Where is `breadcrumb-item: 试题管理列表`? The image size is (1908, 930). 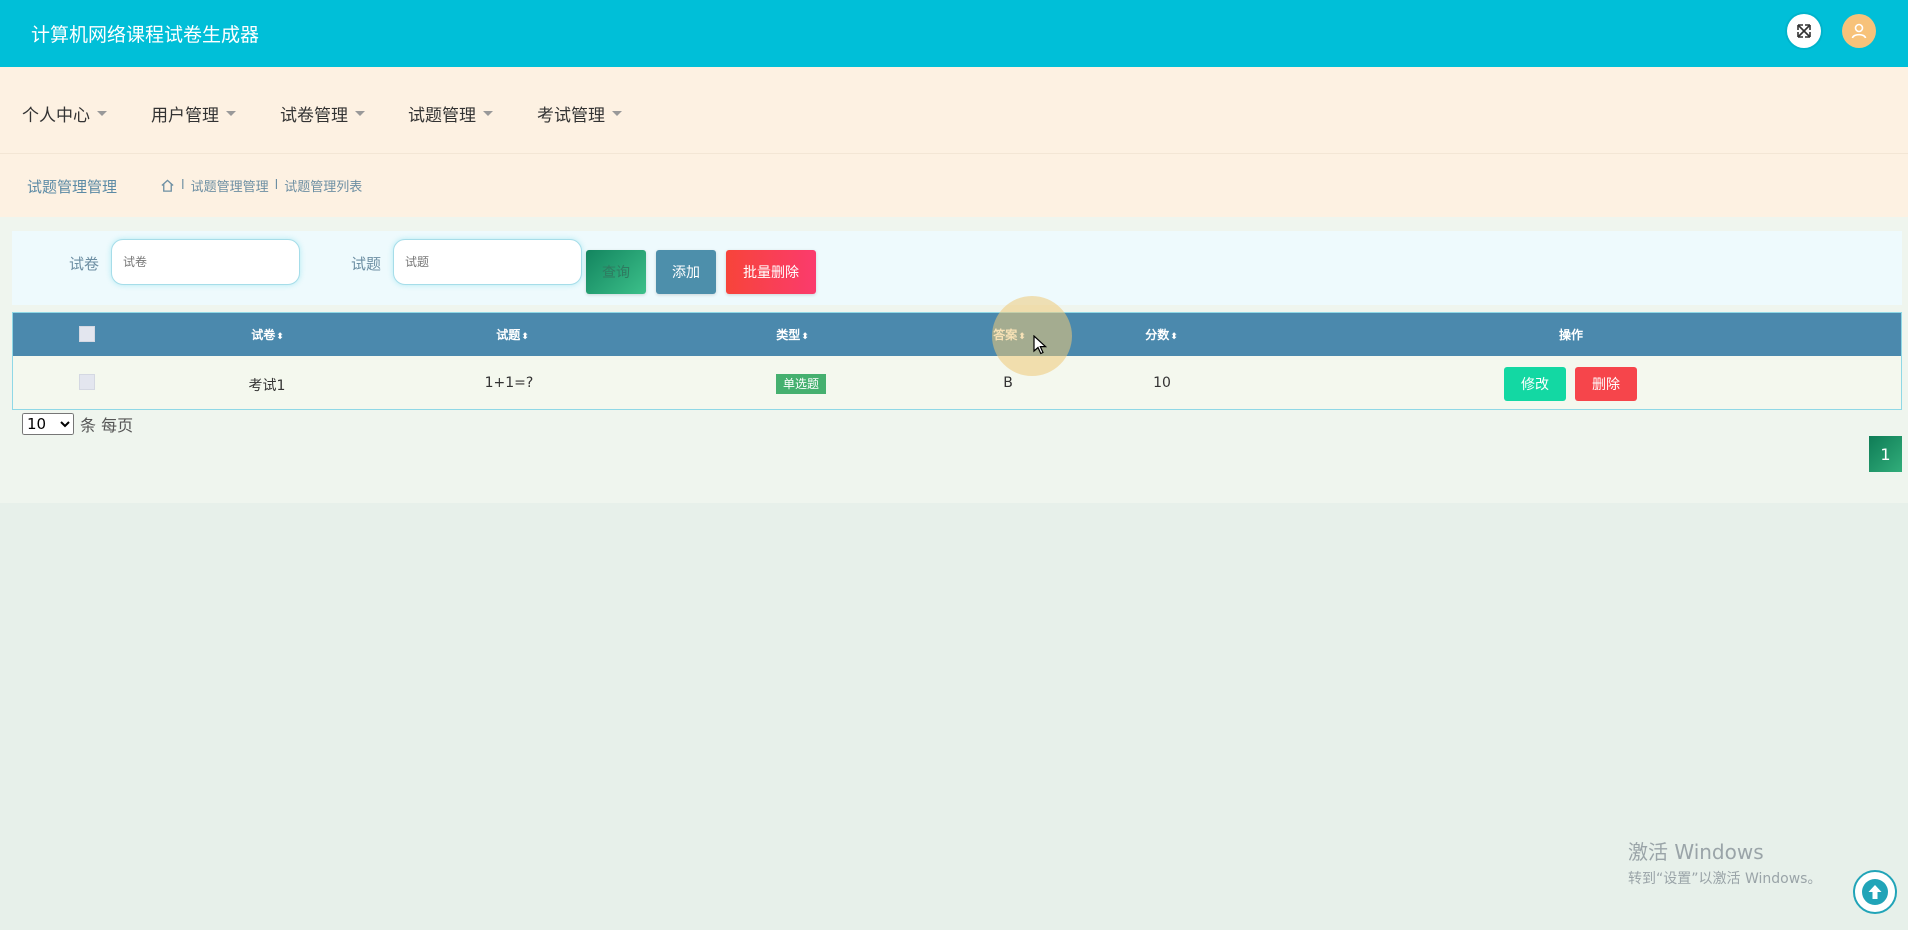 breadcrumb-item: 试题管理列表 is located at coordinates (323, 187).